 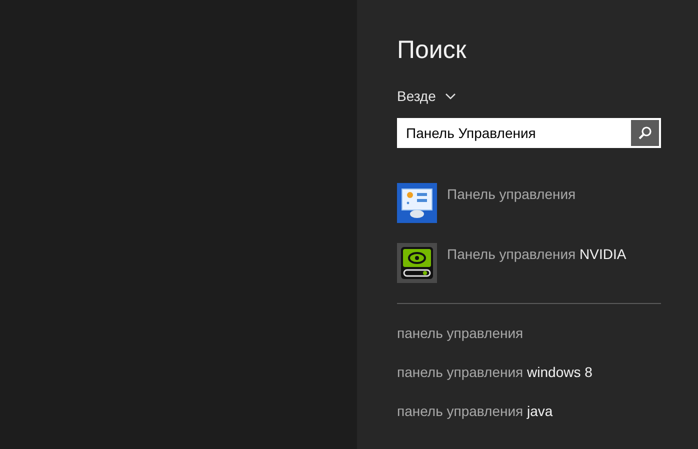 What do you see at coordinates (511, 194) in the screenshot?
I see `result-label: Панель управления` at bounding box center [511, 194].